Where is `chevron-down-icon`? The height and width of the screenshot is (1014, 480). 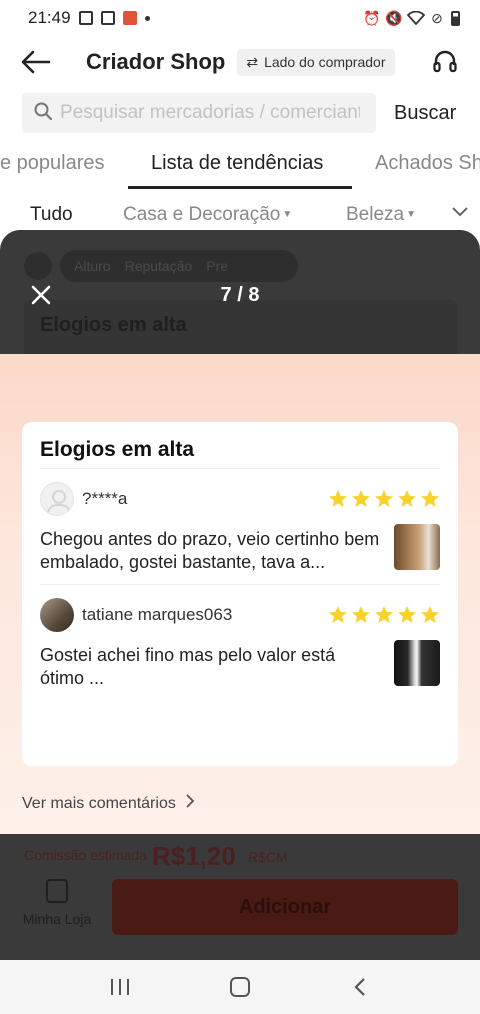
chevron-down-icon is located at coordinates (460, 213).